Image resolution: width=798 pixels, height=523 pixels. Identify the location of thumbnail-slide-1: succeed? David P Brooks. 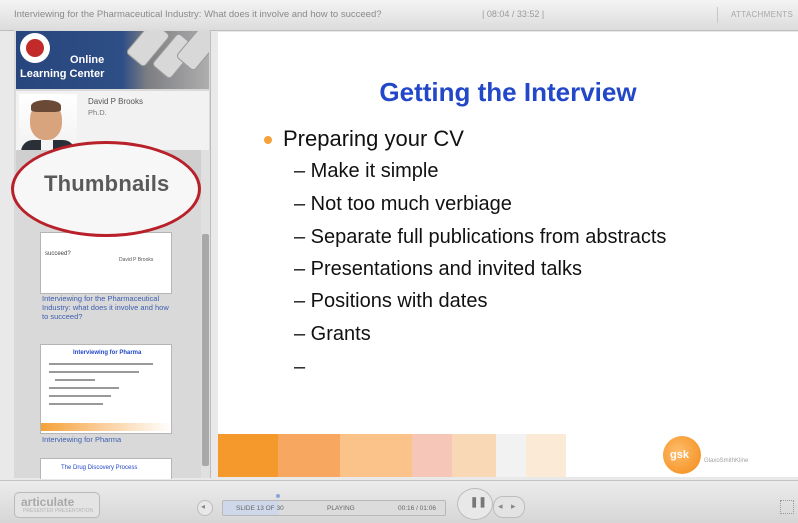
(106, 263).